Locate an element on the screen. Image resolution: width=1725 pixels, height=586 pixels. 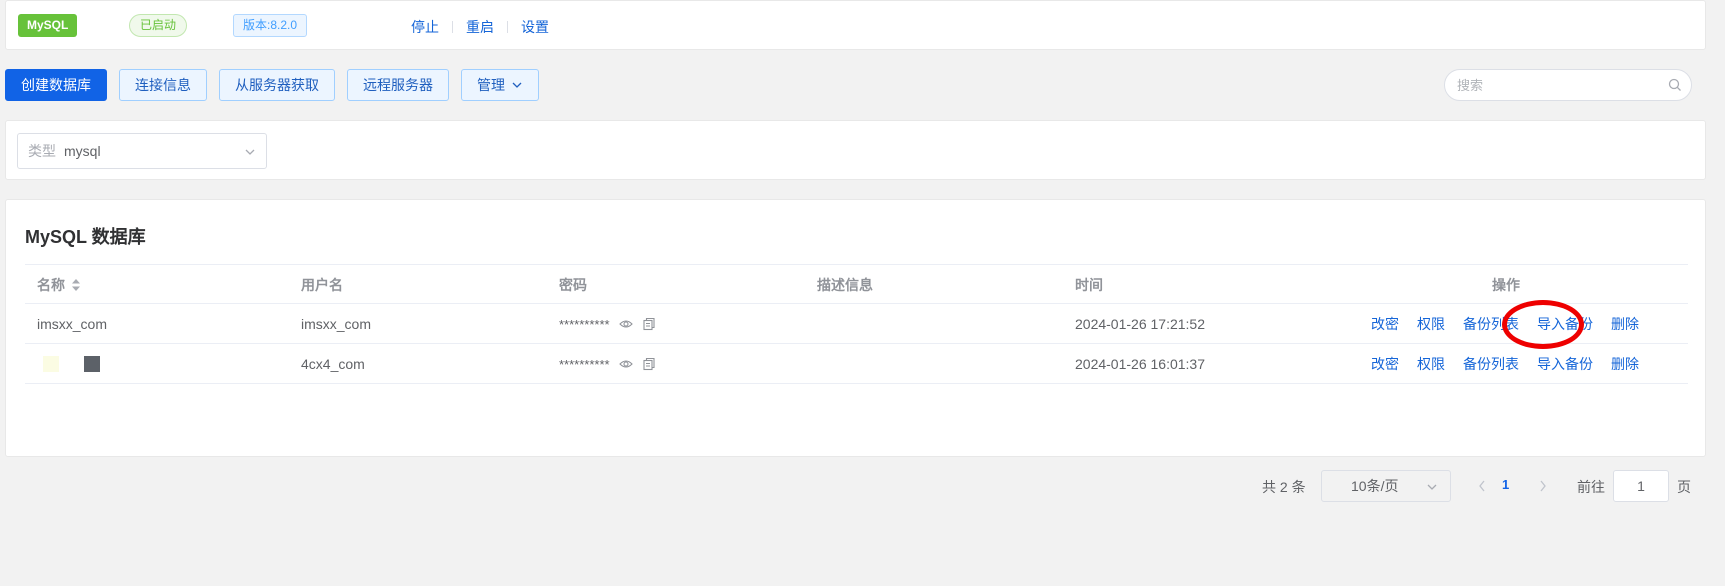
goto-page-input is located at coordinates (1641, 486).